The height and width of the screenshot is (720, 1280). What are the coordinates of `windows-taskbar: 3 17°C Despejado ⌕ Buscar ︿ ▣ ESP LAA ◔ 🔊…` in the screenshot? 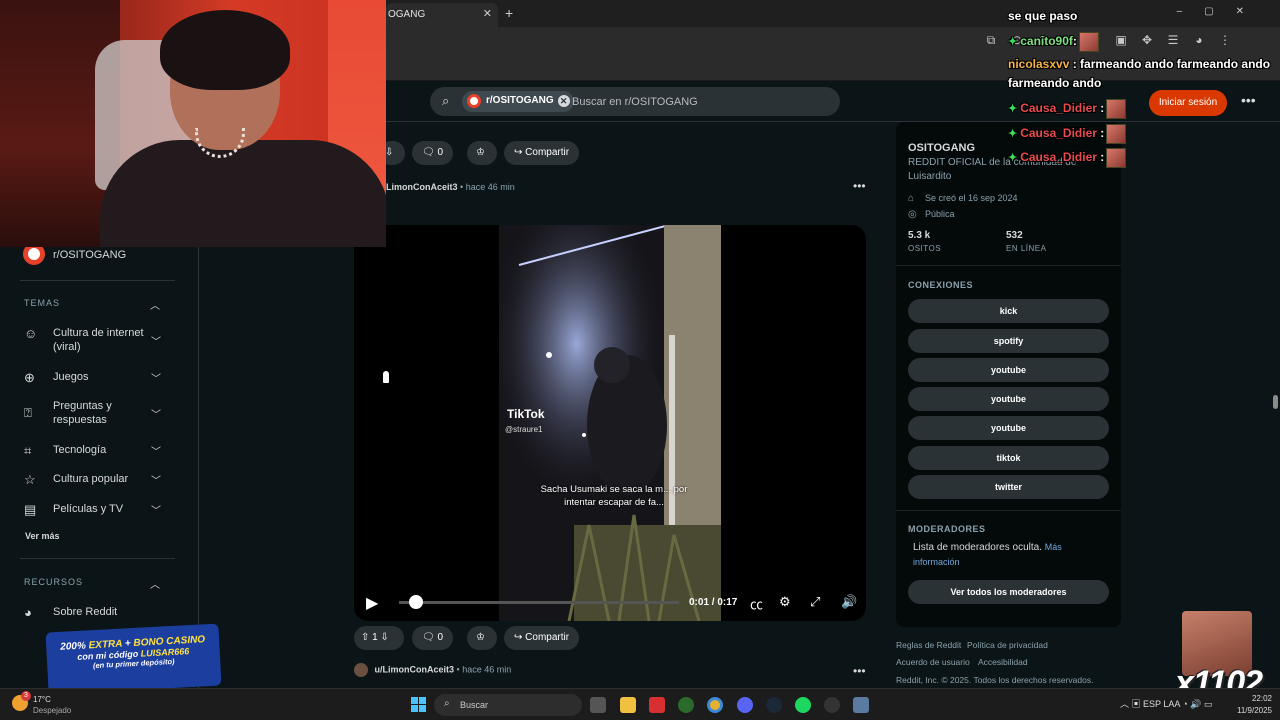 It's located at (640, 704).